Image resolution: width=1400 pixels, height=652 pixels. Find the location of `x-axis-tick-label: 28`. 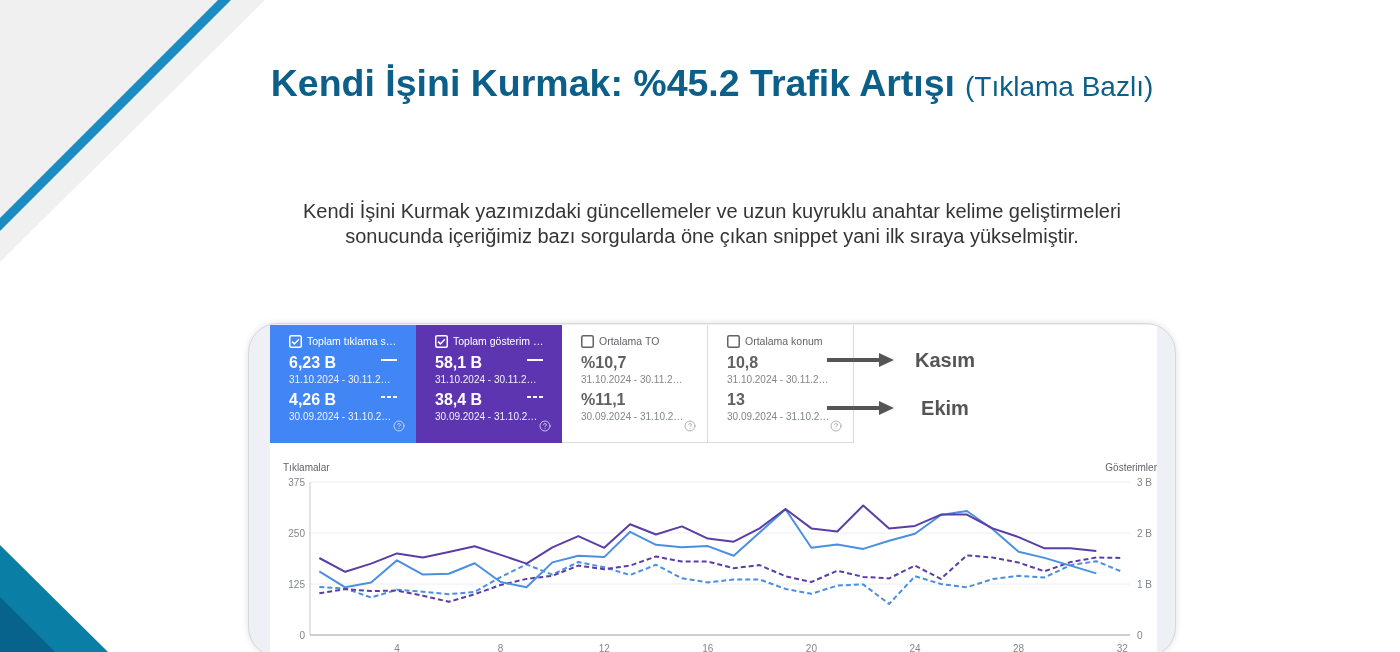

x-axis-tick-label: 28 is located at coordinates (1019, 647).